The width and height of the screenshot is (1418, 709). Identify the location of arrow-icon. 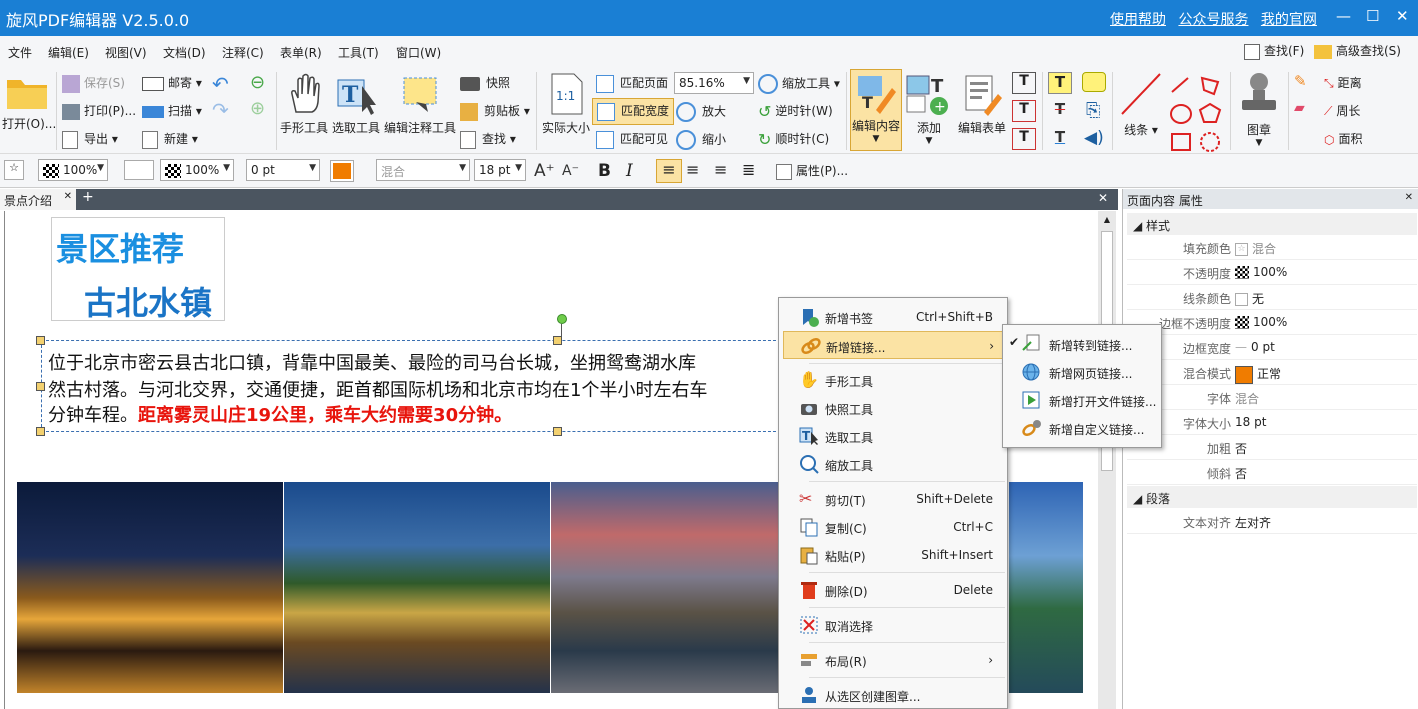
(1180, 85).